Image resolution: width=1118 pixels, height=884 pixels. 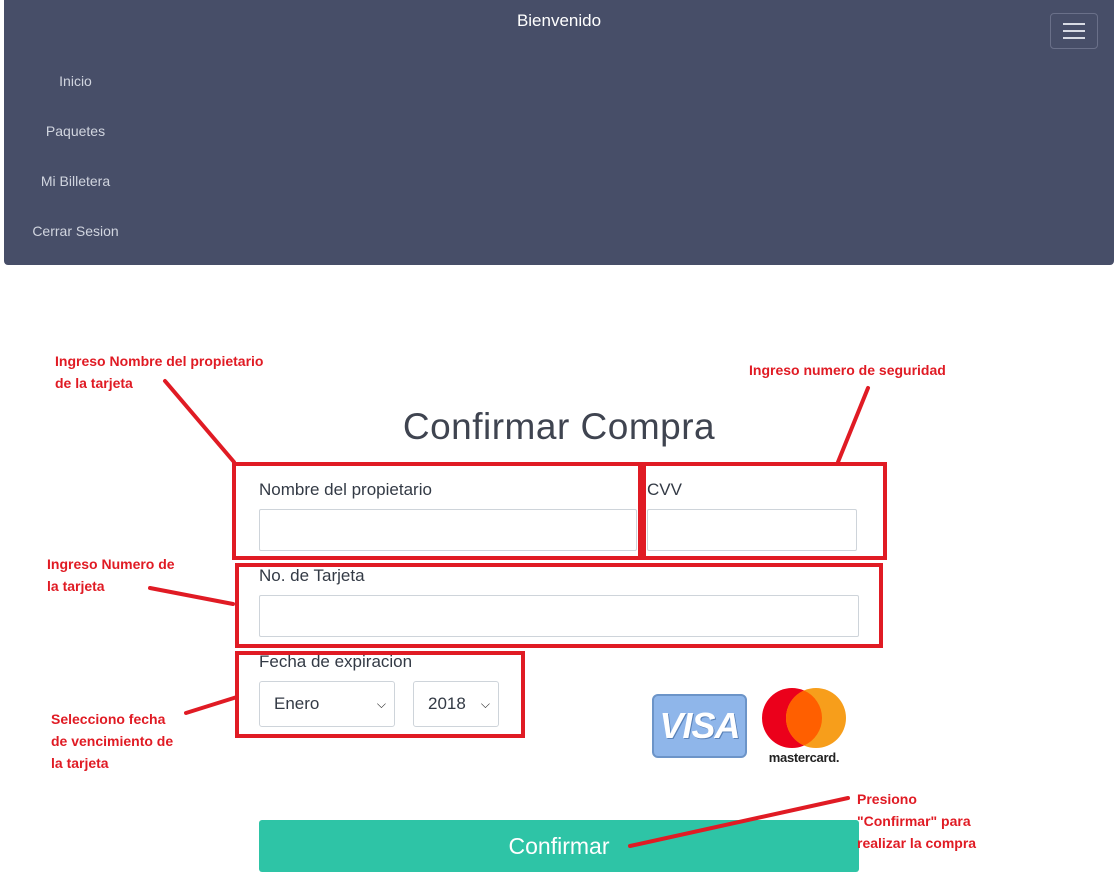 I want to click on nav-item-cerrar-sesion: Cerrar Sesion, so click(x=75, y=231).